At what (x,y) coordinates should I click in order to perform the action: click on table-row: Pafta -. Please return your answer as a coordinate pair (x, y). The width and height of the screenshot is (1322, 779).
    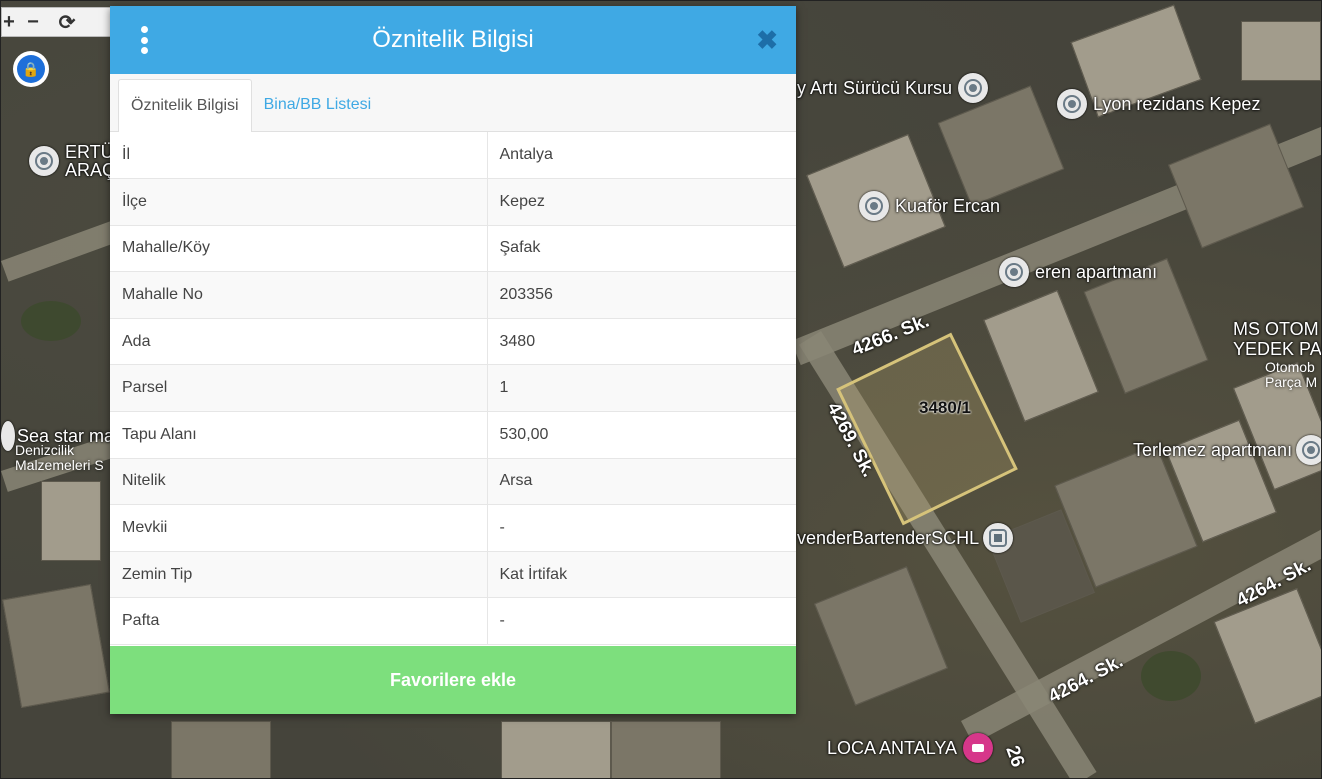
    Looking at the image, I should click on (453, 621).